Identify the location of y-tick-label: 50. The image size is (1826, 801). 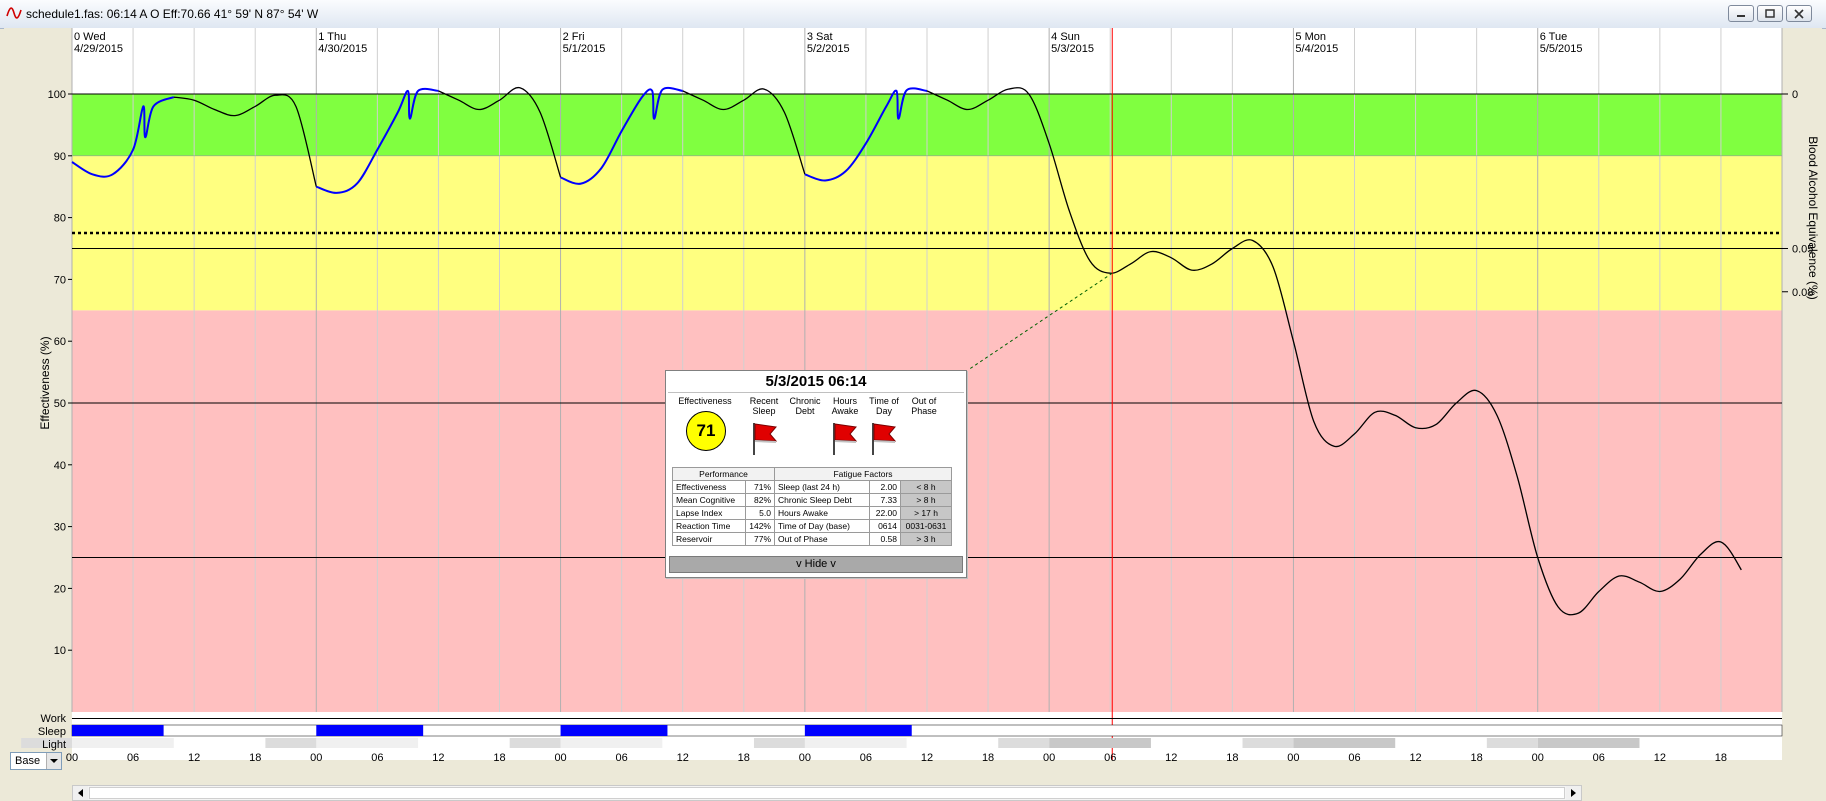
(60, 404).